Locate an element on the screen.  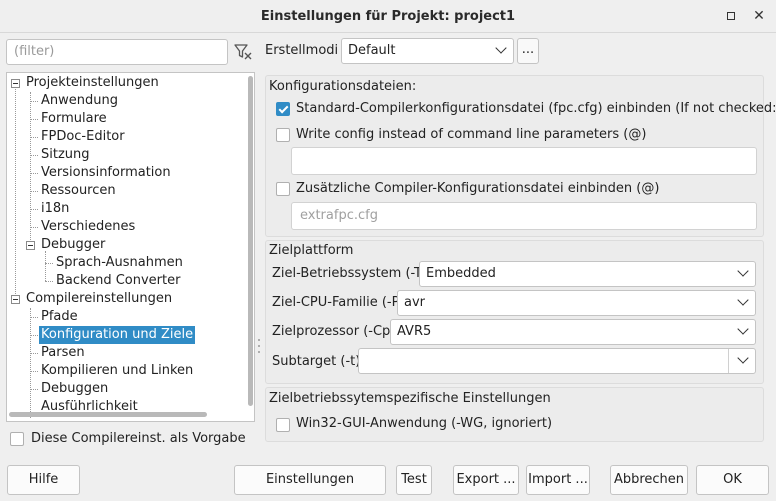
tree-item-backend-converter: Backend Converter is located at coordinates (118, 281).